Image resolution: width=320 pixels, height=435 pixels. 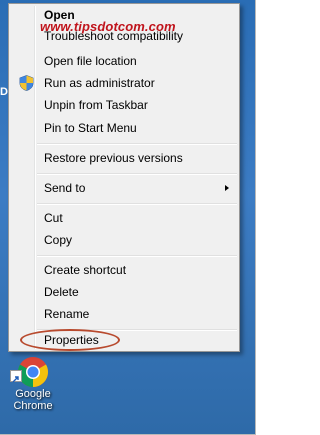 I want to click on shortcut-arrow-icon, so click(x=16, y=376).